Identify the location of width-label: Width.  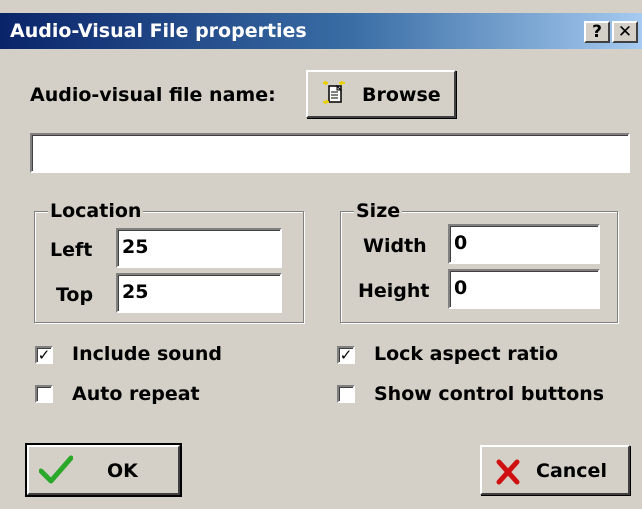
(395, 246).